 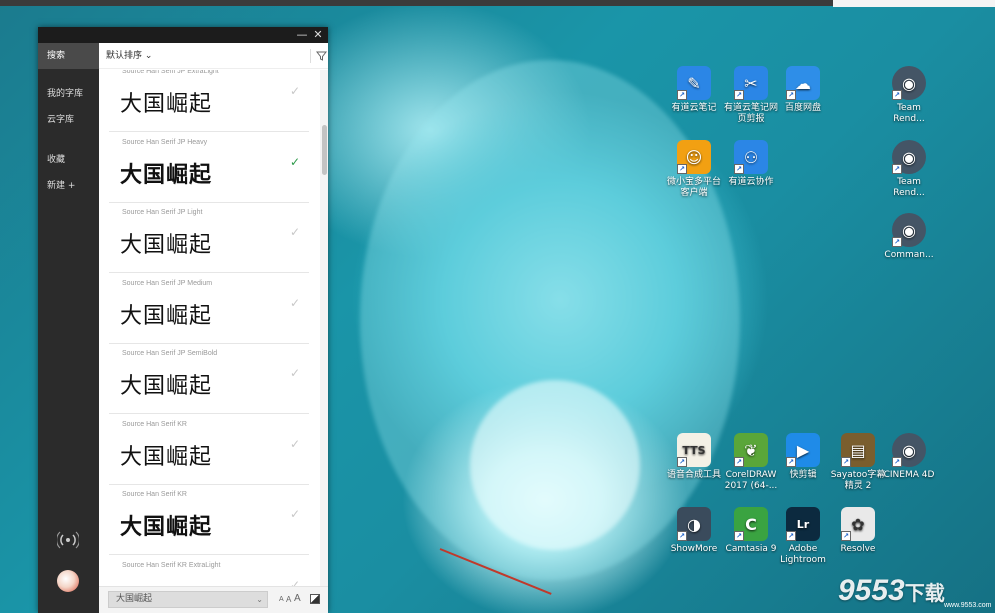 I want to click on watermark-logo: 9553下载, so click(x=891, y=590).